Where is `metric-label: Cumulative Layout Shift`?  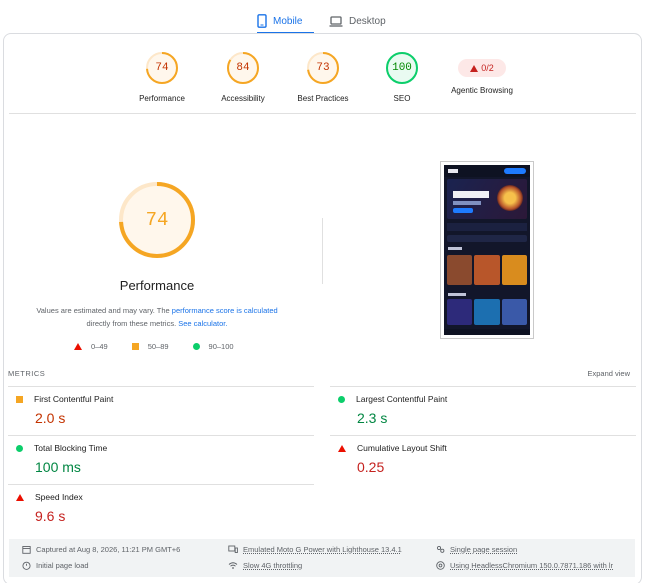
metric-label: Cumulative Layout Shift is located at coordinates (402, 448).